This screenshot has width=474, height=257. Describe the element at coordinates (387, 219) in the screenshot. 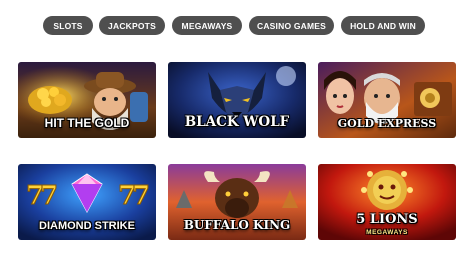

I see `game-title: 5 LIONS` at that location.